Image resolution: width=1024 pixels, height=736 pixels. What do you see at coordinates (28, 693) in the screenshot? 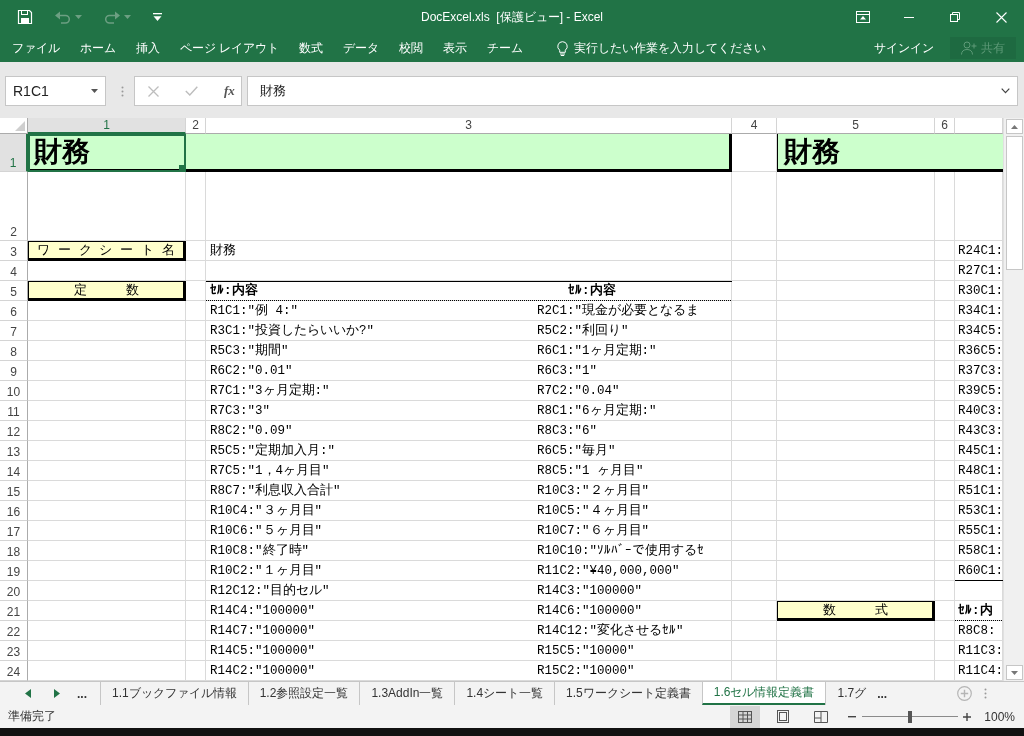
I see `left-triangle-icon` at bounding box center [28, 693].